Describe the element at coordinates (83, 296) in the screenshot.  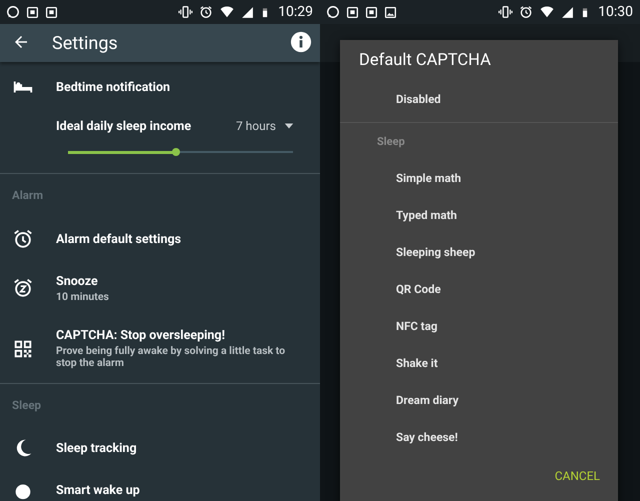
I see `item-subtitle: 10 minutes` at that location.